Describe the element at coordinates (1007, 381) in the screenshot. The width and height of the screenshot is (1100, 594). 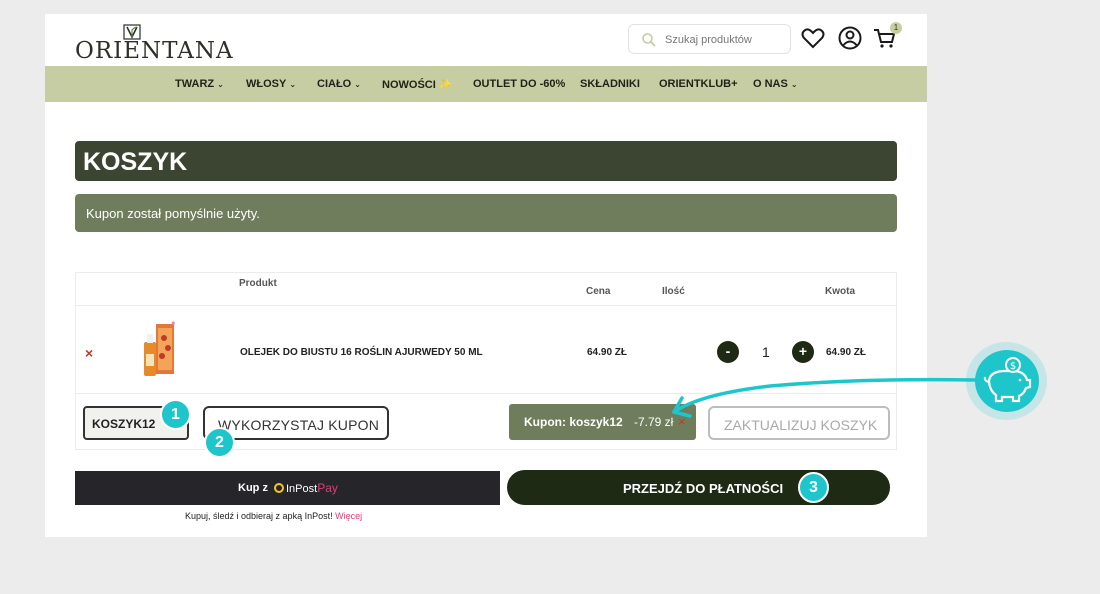
I see `piggy-bank-icon: $` at that location.